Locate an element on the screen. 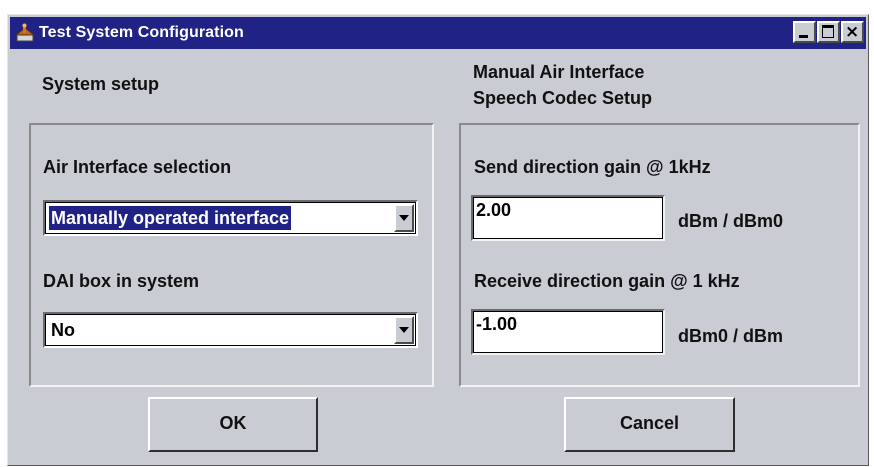  air-interface-selected-value: Manually operated interface is located at coordinates (170, 218).